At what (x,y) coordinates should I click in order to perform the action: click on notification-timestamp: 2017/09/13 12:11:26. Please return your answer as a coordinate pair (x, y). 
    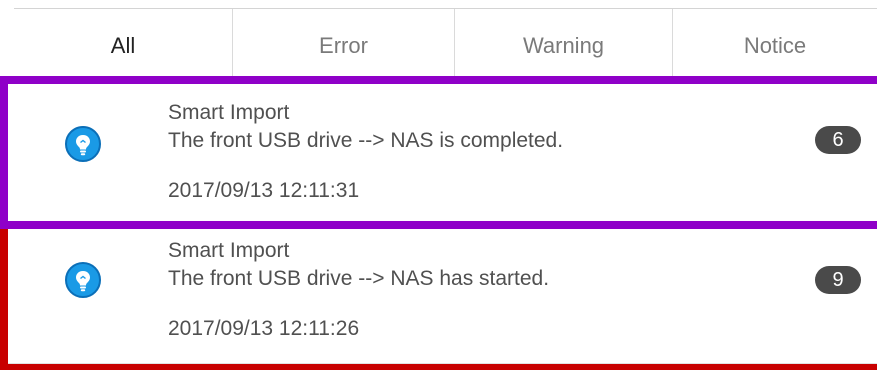
    Looking at the image, I should click on (264, 328).